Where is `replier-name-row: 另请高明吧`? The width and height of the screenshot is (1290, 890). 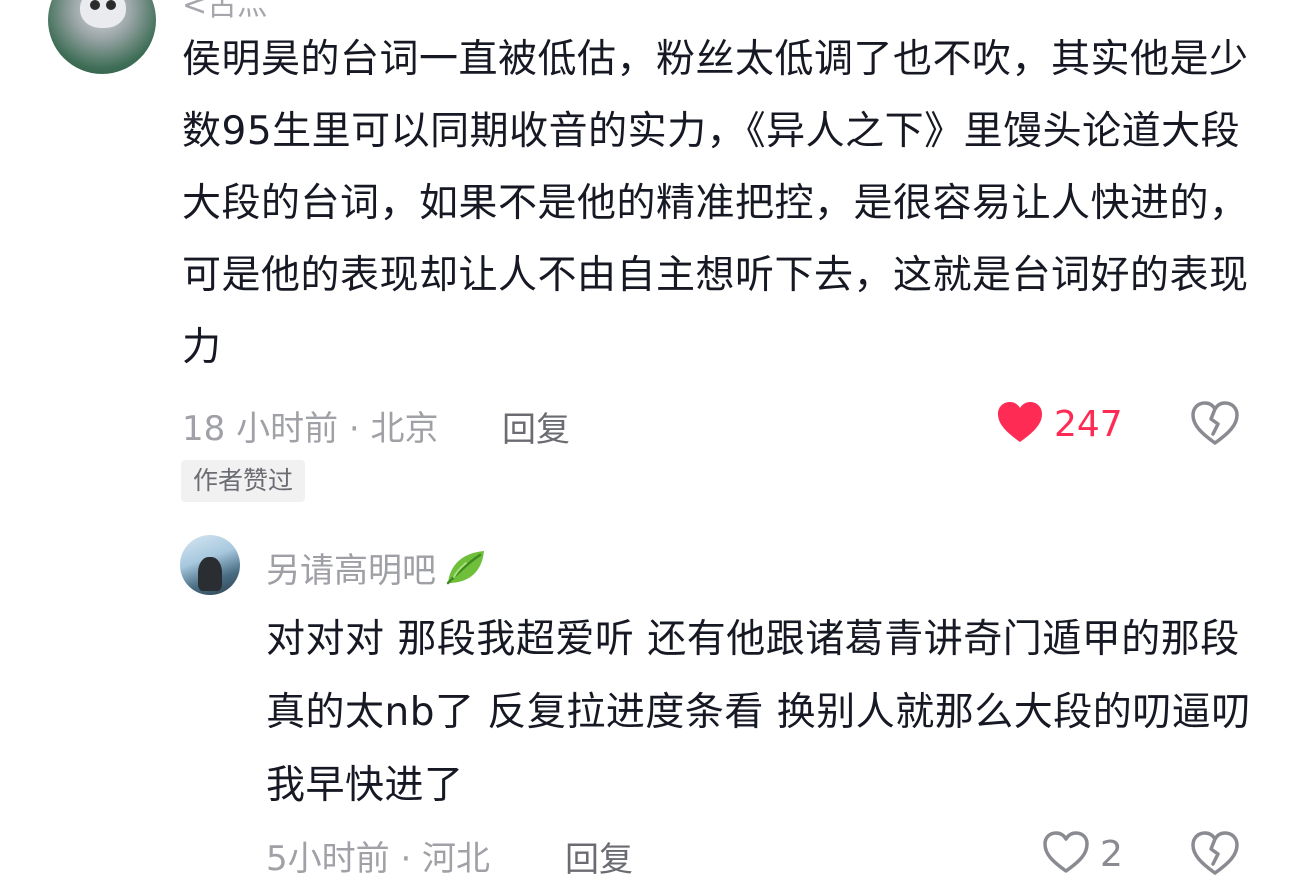 replier-name-row: 另请高明吧 is located at coordinates (377, 567).